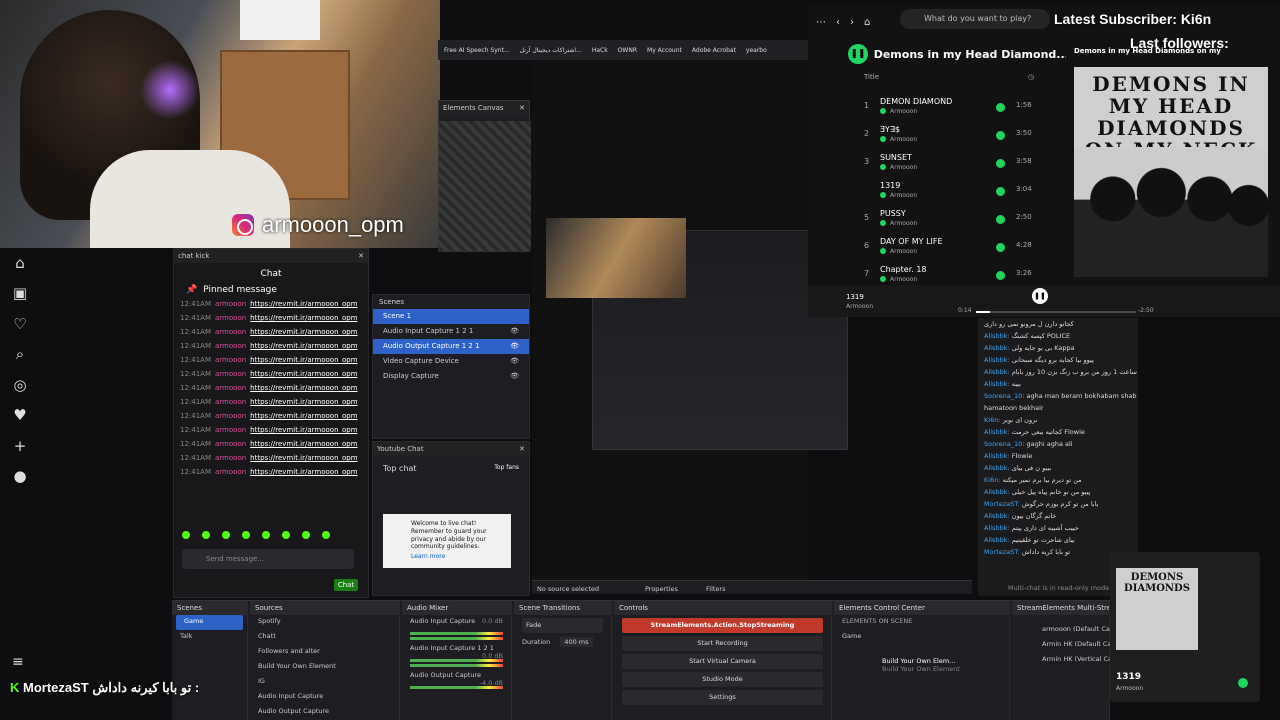  What do you see at coordinates (271, 290) in the screenshot?
I see `pinned-message: 📌 Pinned message` at bounding box center [271, 290].